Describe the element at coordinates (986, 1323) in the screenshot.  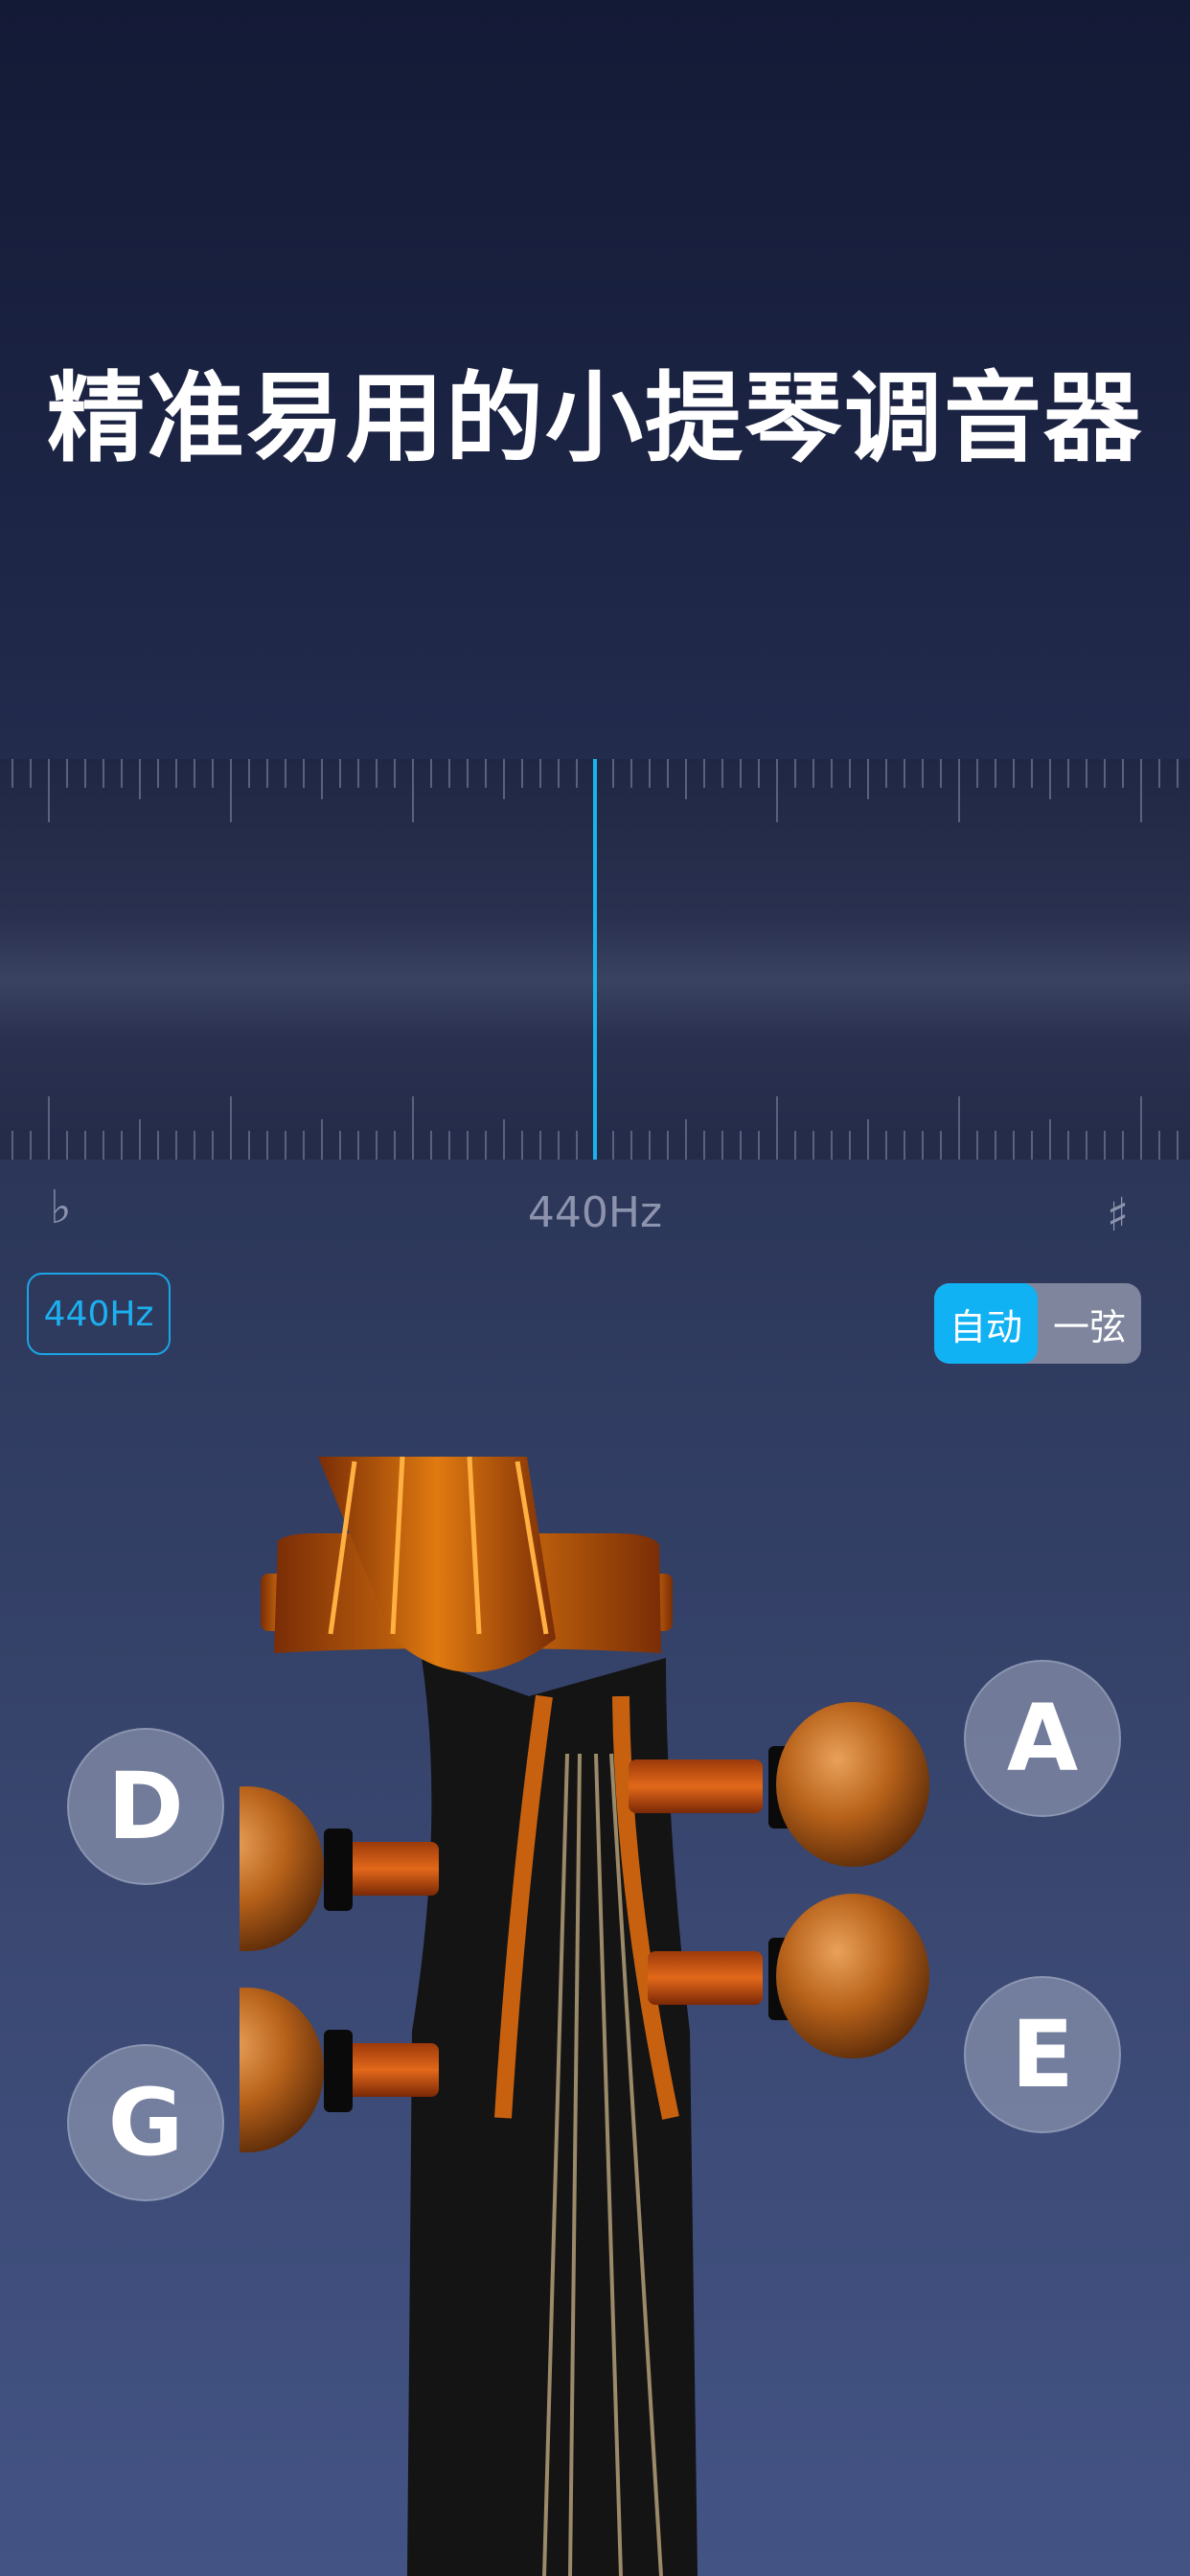
I see `mode-auto-option: 自动` at that location.